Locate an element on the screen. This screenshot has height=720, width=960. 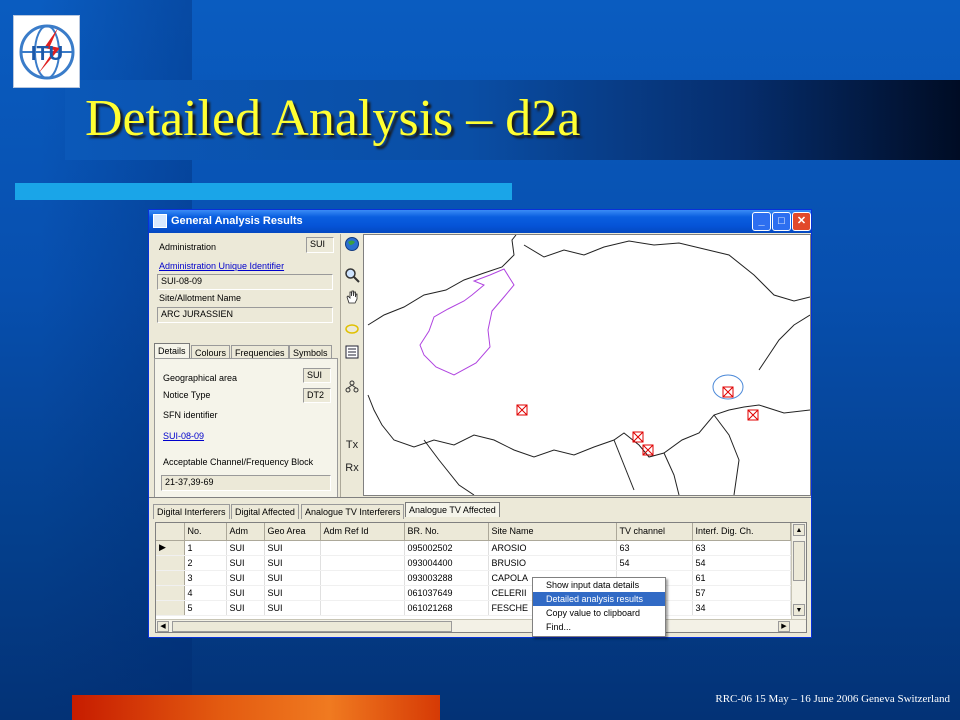
channel-field: 21-37,39-69 is located at coordinates (246, 483).